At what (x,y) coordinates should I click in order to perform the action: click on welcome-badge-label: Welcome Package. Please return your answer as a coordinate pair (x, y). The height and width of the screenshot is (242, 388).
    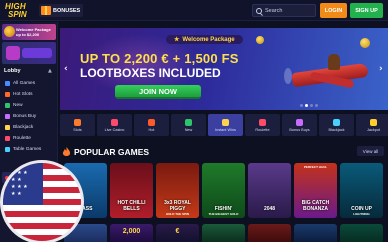
    Looking at the image, I should click on (208, 39).